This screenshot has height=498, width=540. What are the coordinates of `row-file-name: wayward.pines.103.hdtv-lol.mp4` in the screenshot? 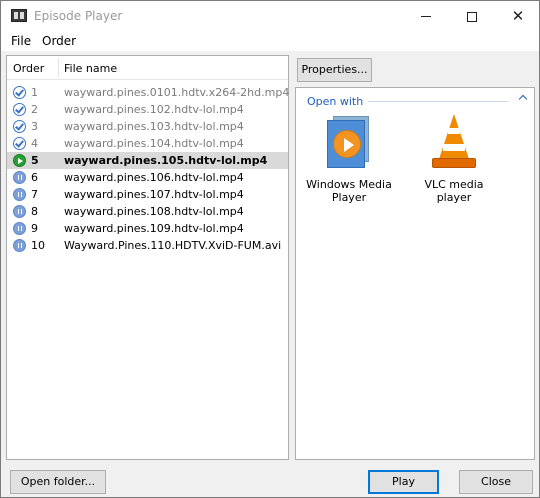 It's located at (154, 126).